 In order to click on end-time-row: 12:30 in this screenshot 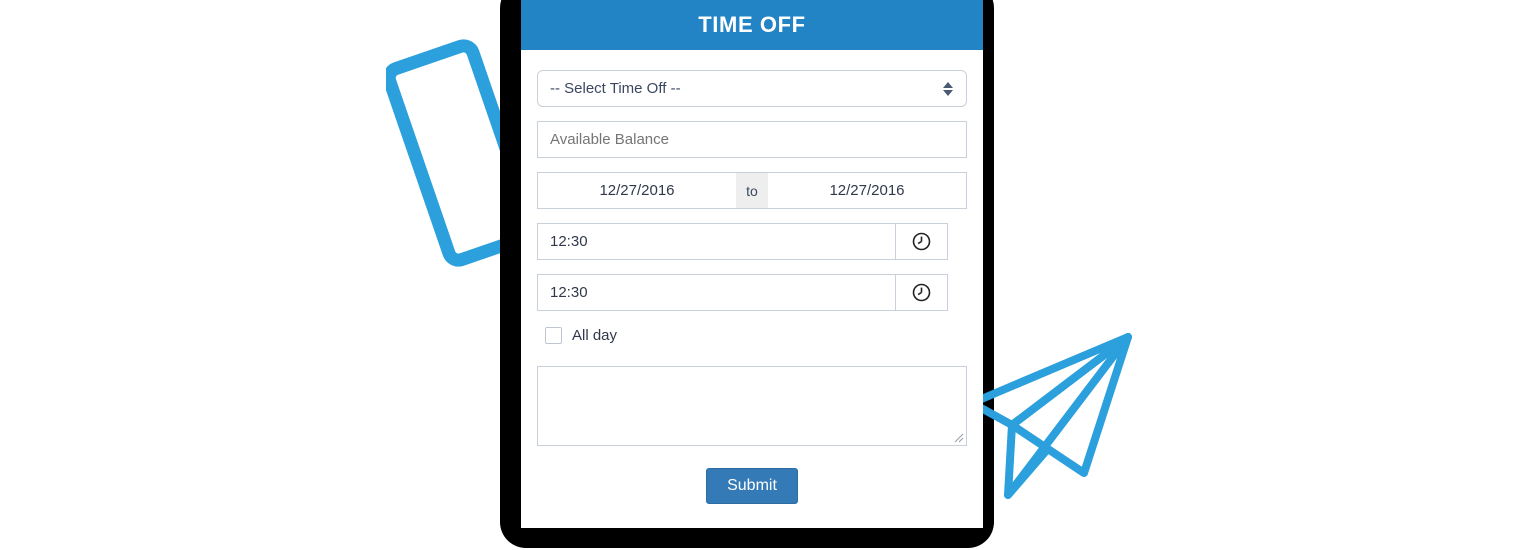, I will do `click(752, 292)`.